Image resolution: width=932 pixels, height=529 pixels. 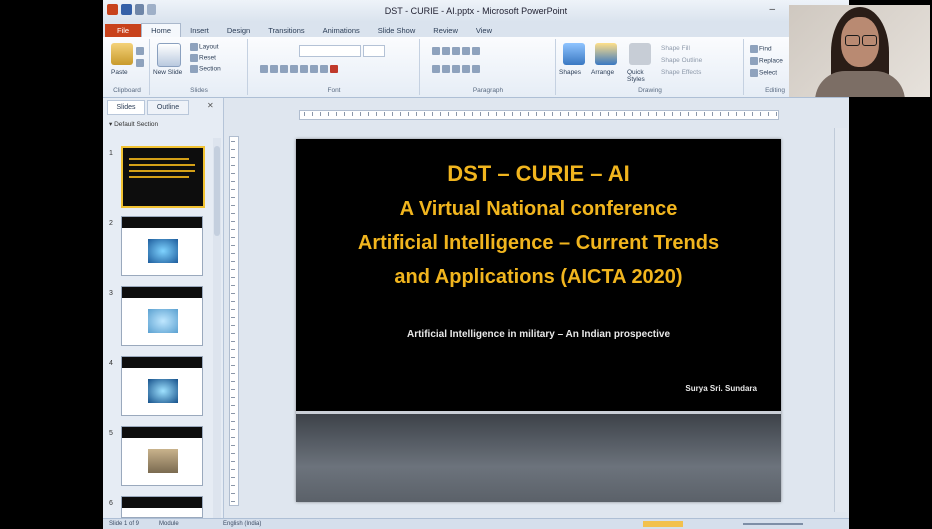 I want to click on font-name-input, so click(x=330, y=51).